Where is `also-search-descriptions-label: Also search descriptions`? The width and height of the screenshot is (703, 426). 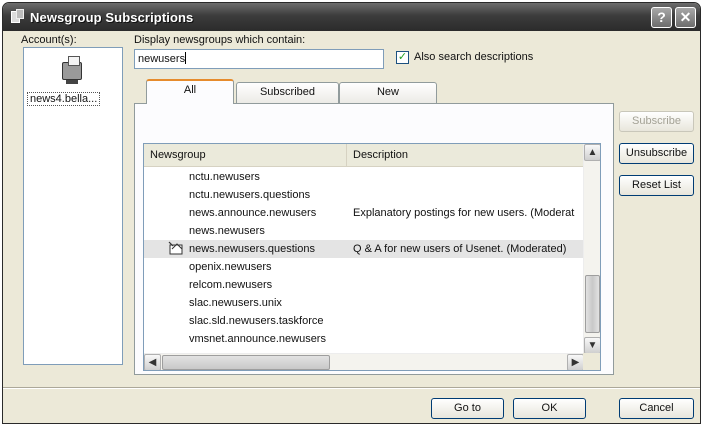
also-search-descriptions-label: Also search descriptions is located at coordinates (474, 57).